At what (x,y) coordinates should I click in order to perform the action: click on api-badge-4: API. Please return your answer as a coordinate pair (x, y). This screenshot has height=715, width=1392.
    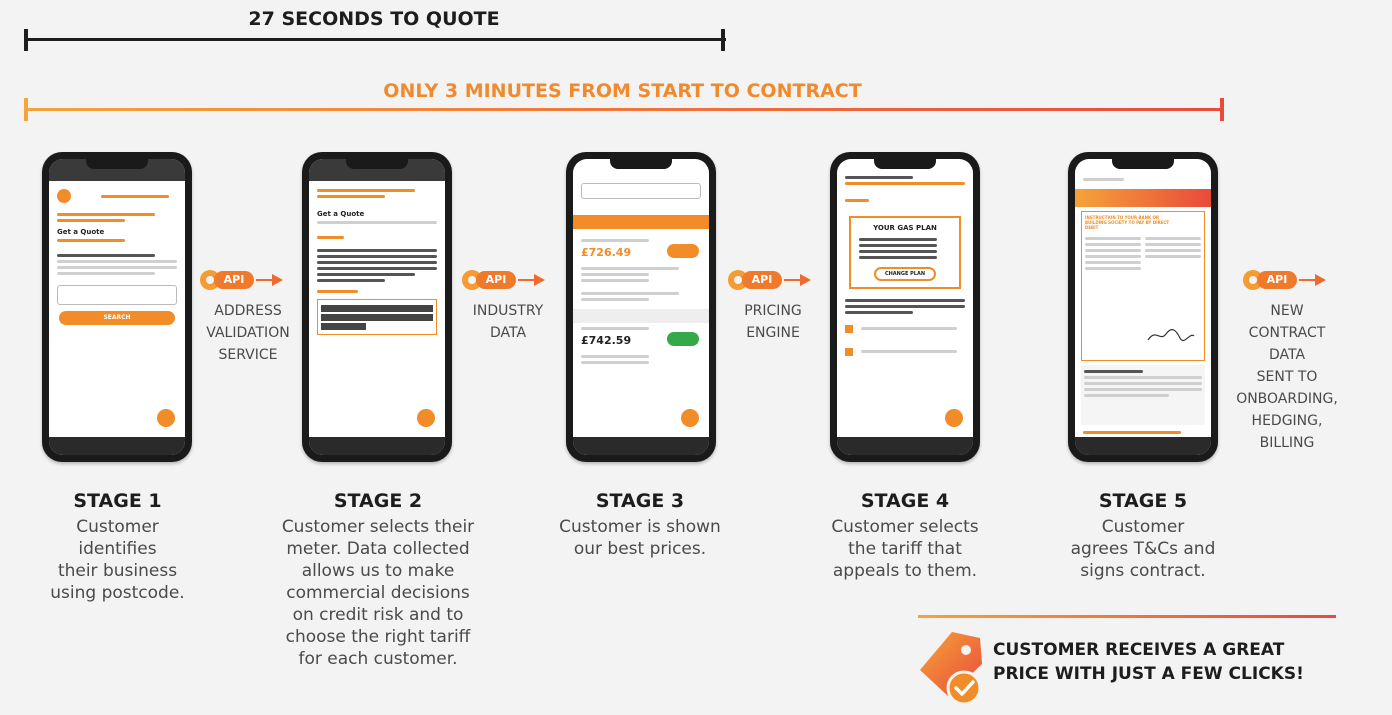
    Looking at the image, I should click on (1289, 280).